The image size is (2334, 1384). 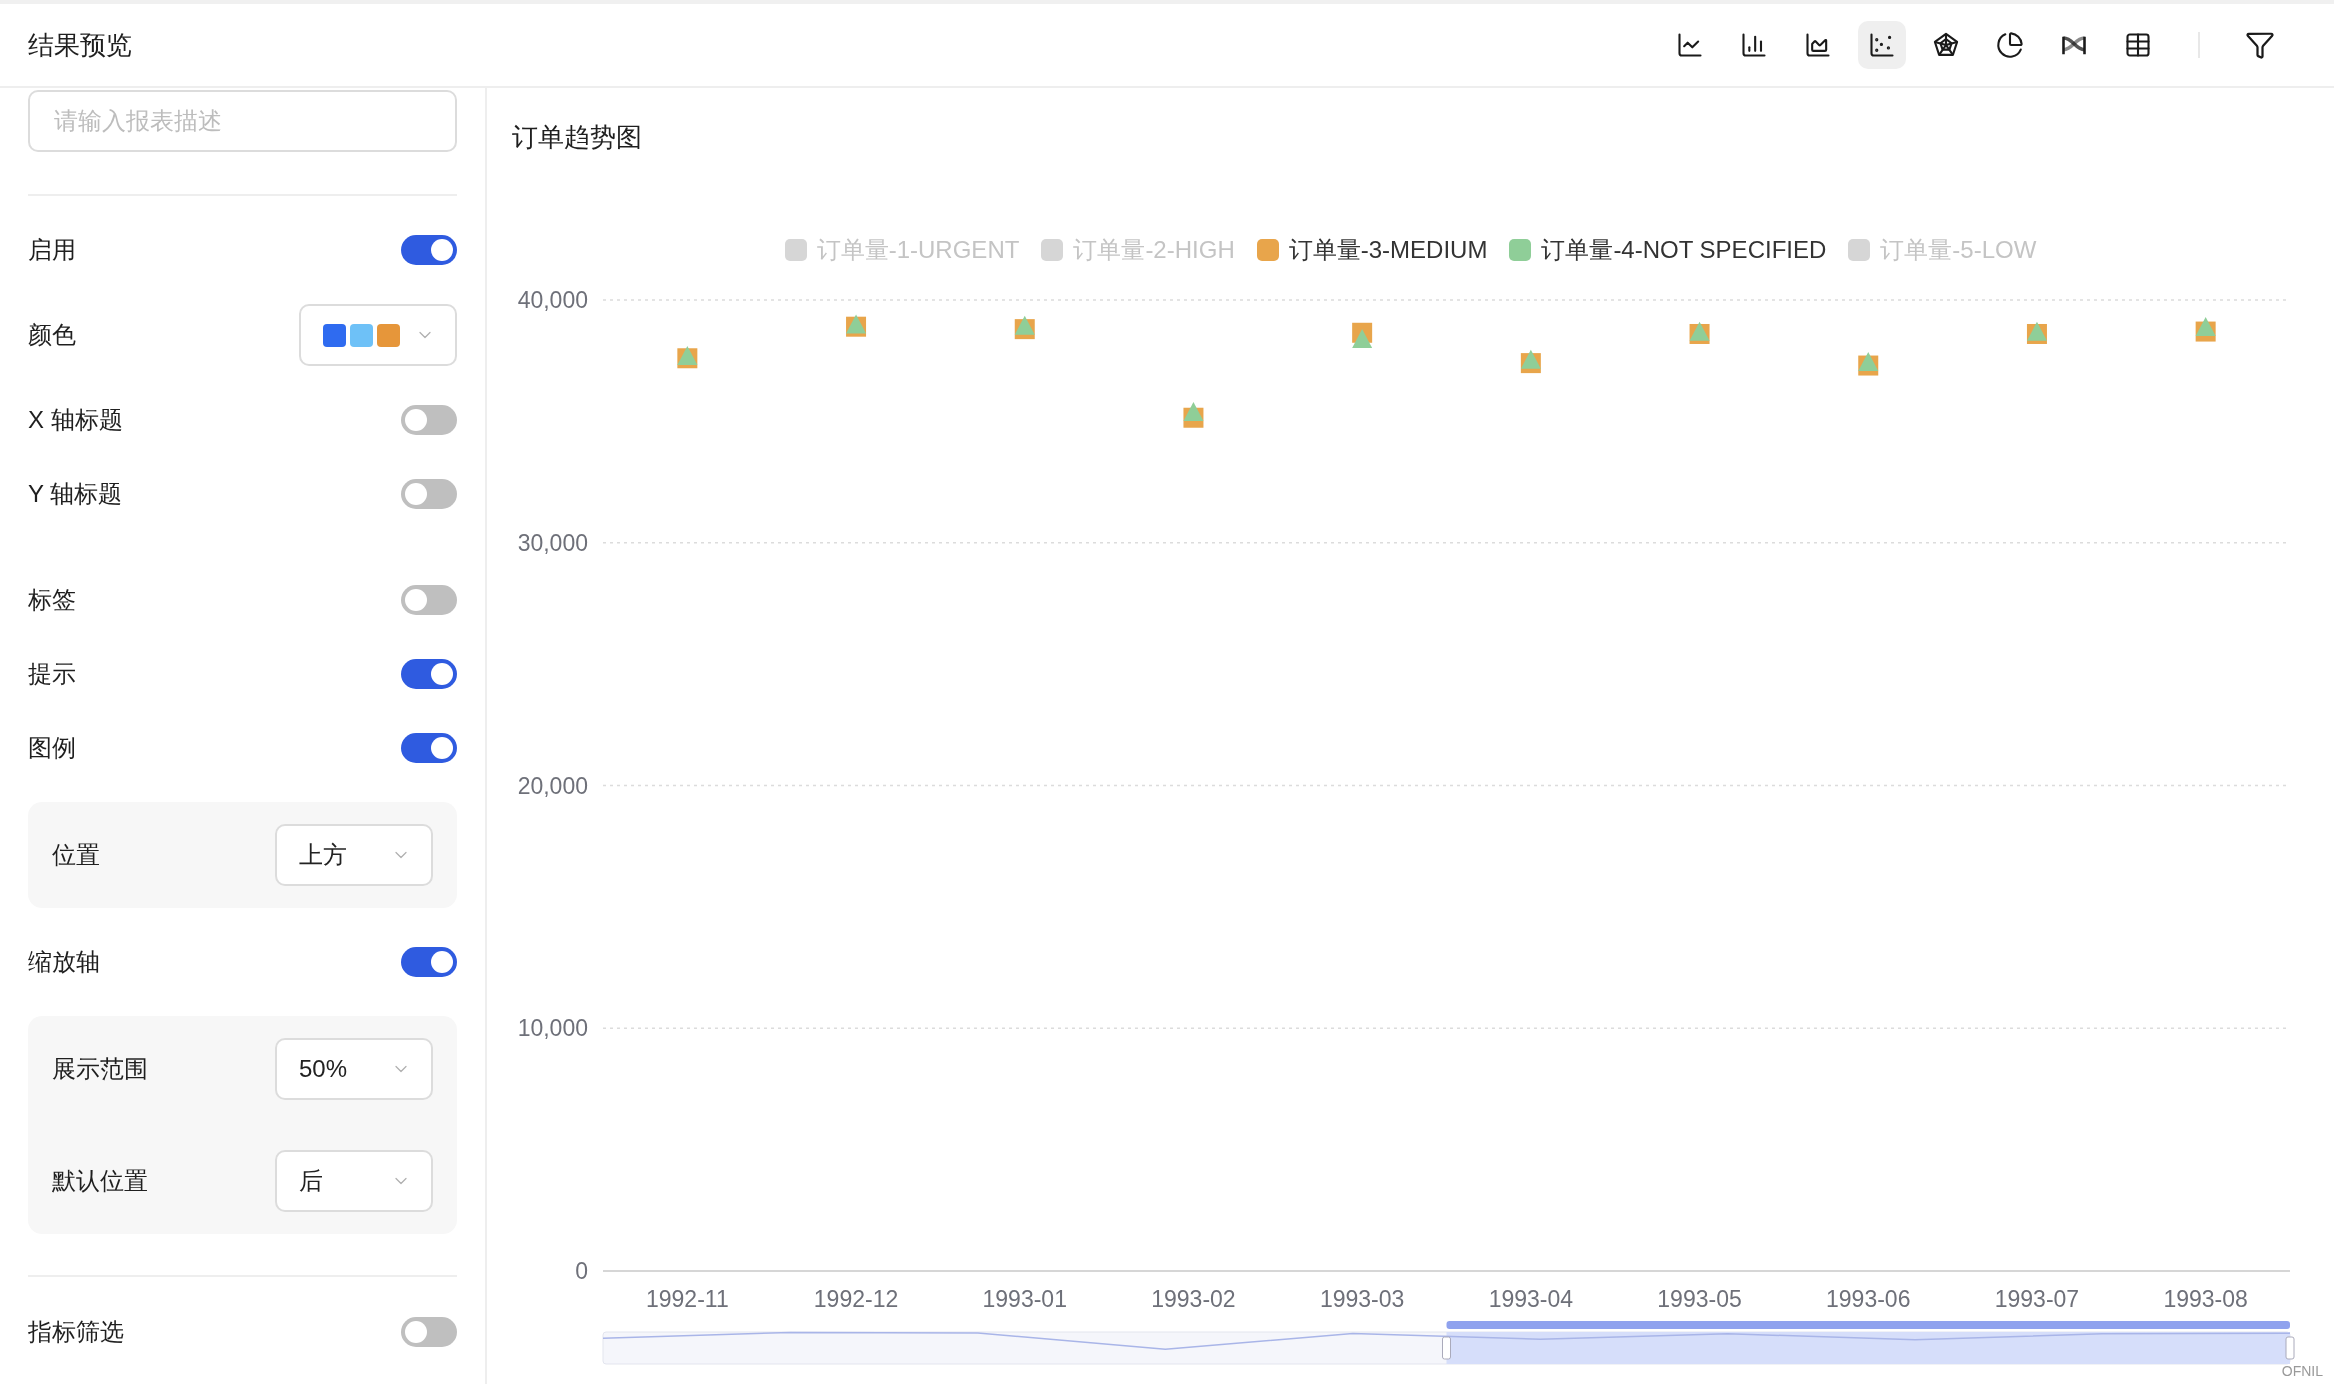 I want to click on setting-label: 提示, so click(x=52, y=674).